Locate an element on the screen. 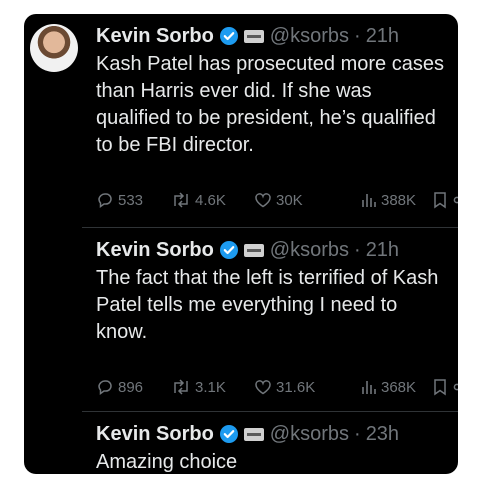 This screenshot has height=500, width=480. reply-count: 896 is located at coordinates (131, 387).